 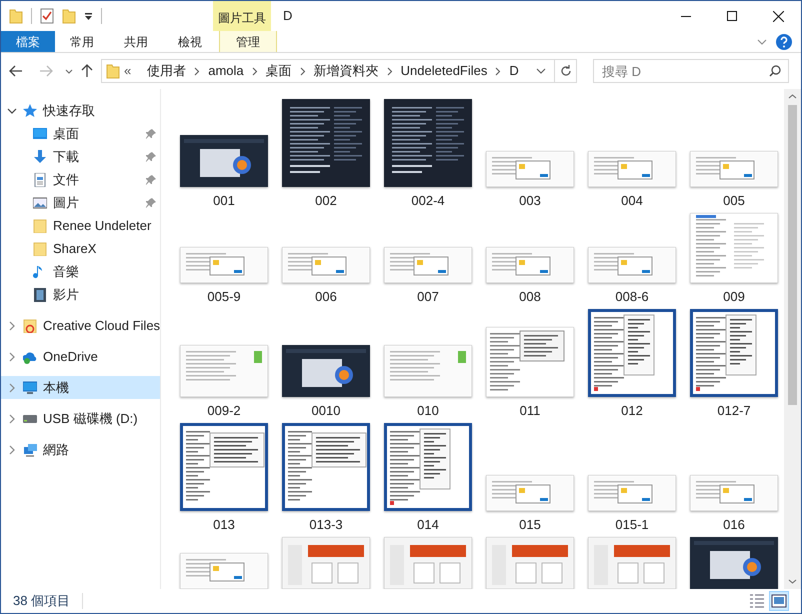 I want to click on window-title: D, so click(x=287, y=16).